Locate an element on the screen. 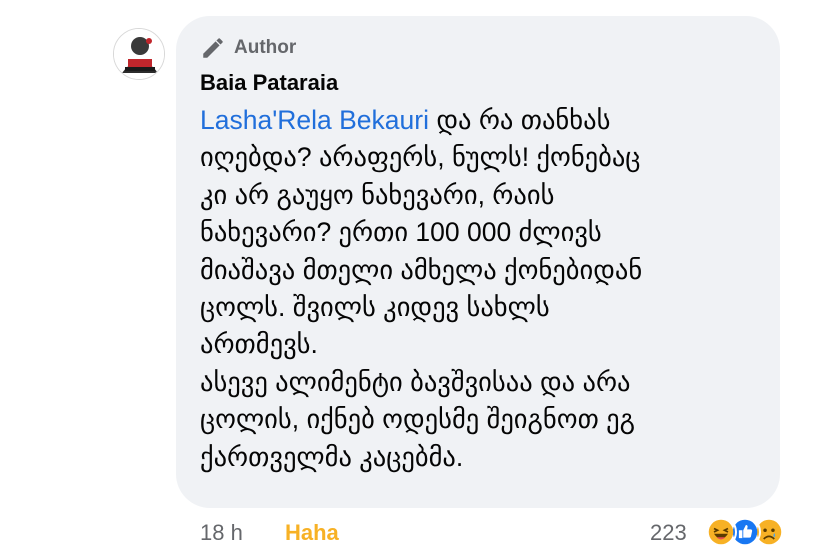 This screenshot has height=552, width=827. comment-line: ართმევს. is located at coordinates (259, 344).